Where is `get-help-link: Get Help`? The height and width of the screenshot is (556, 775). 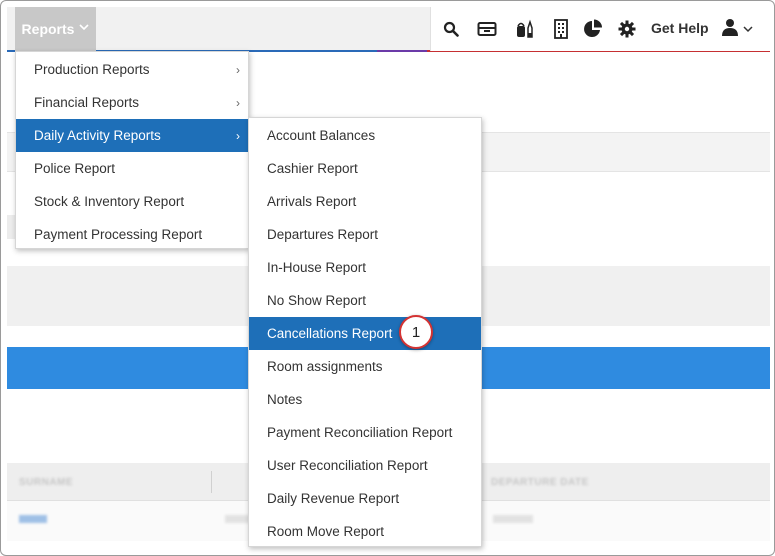 get-help-link: Get Help is located at coordinates (680, 28).